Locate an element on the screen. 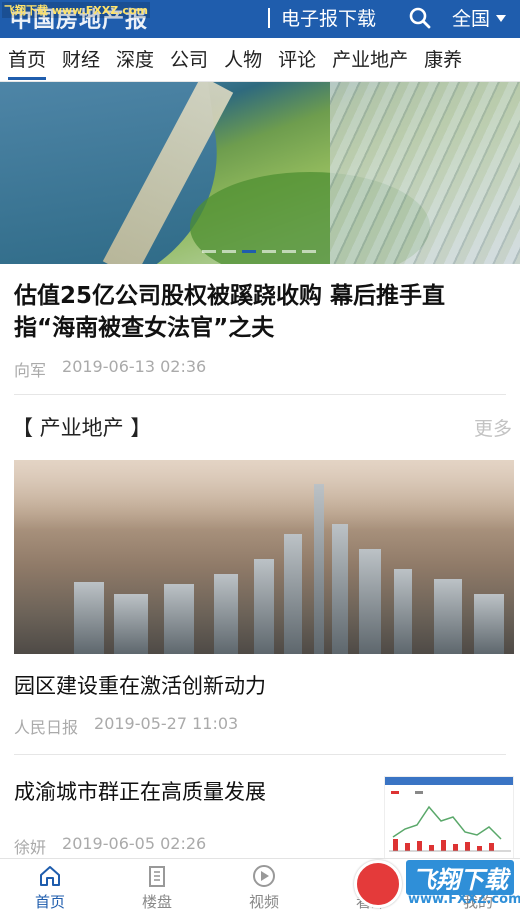 The width and height of the screenshot is (520, 915). section-title: 【 产业地产 】 is located at coordinates (82, 428).